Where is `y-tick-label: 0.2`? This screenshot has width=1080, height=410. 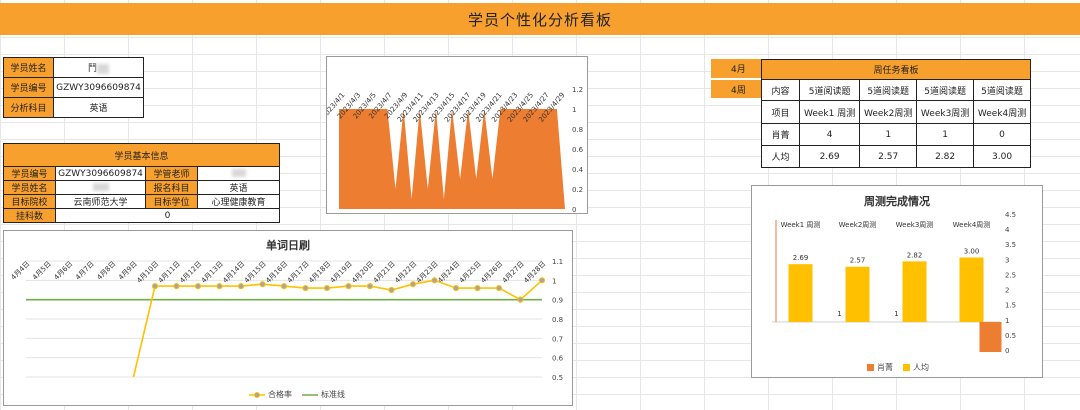
y-tick-label: 0.2 is located at coordinates (577, 190).